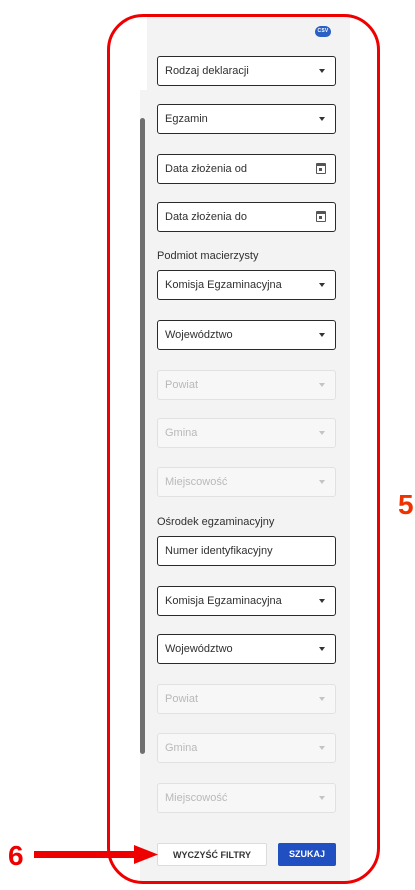 The height and width of the screenshot is (890, 415). Describe the element at coordinates (16, 855) in the screenshot. I see `annotation-marker-6: 6` at that location.